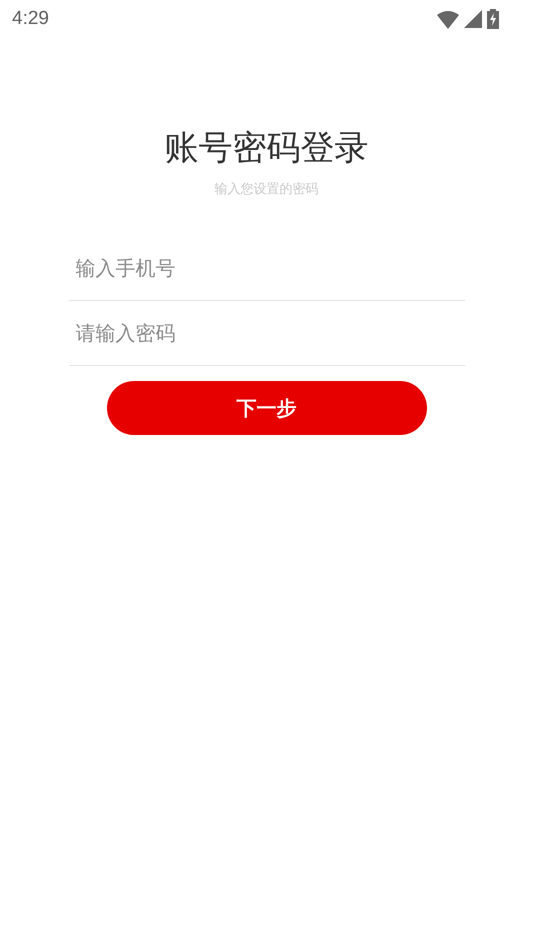  I want to click on battery-charging-icon, so click(493, 19).